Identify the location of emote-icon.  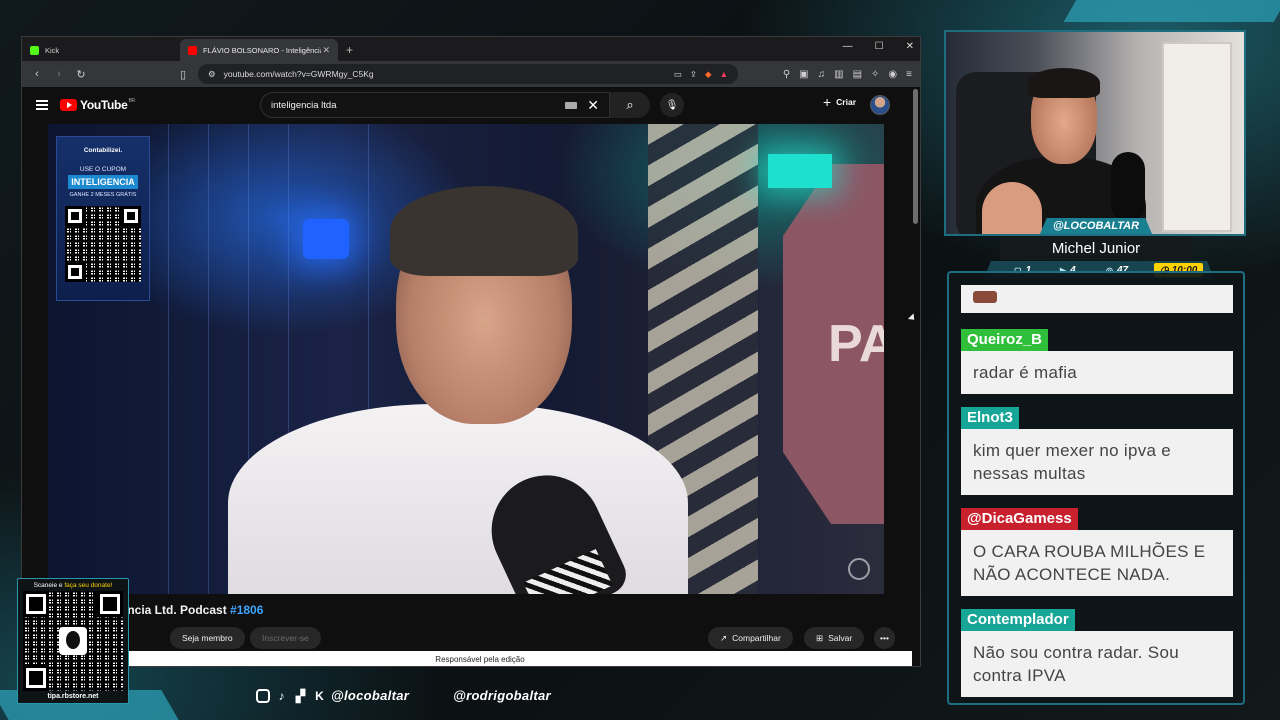
(985, 297).